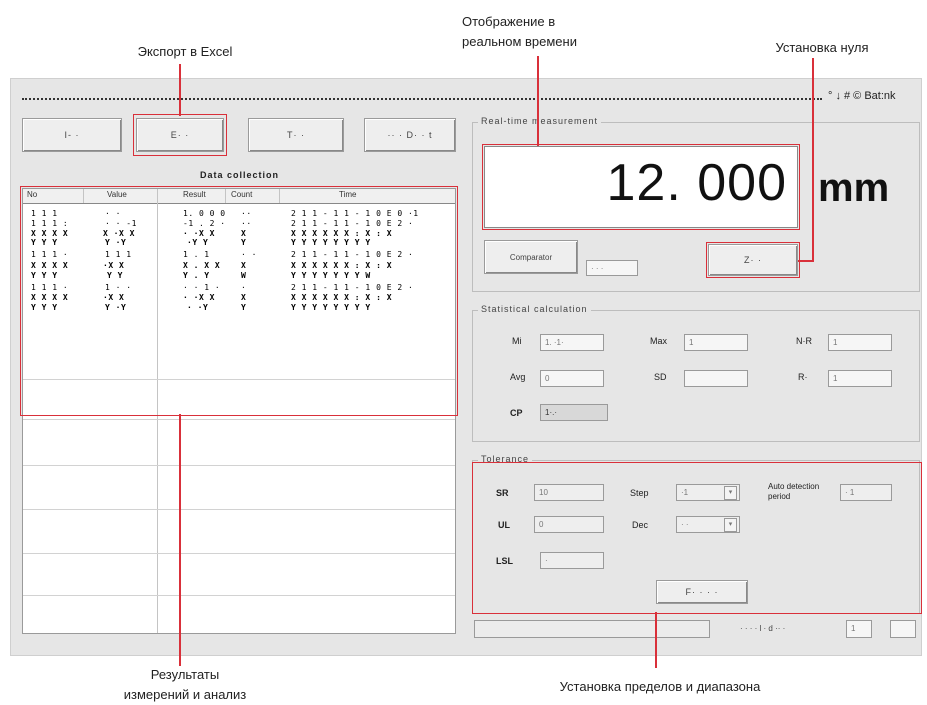  What do you see at coordinates (697, 538) in the screenshot?
I see `highlight-limits` at bounding box center [697, 538].